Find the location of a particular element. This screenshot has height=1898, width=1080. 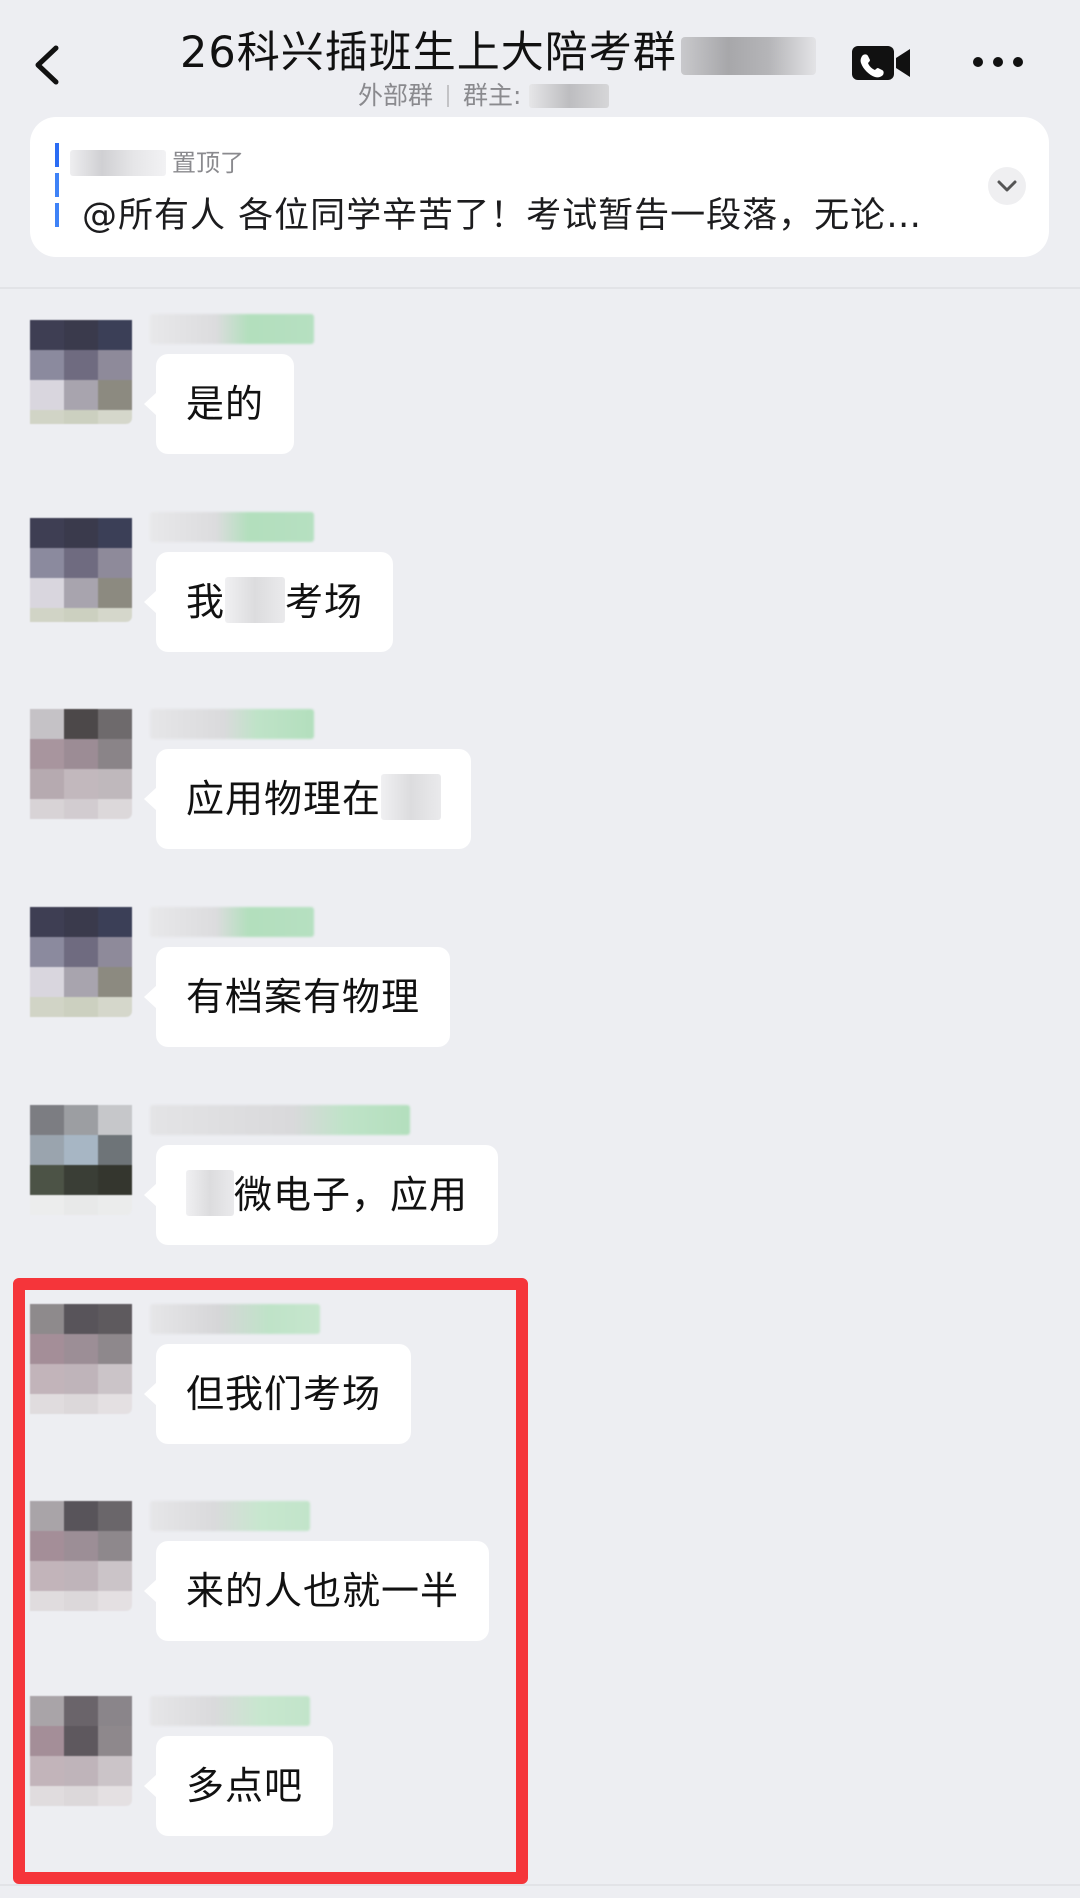

video-call-button is located at coordinates (881, 63).